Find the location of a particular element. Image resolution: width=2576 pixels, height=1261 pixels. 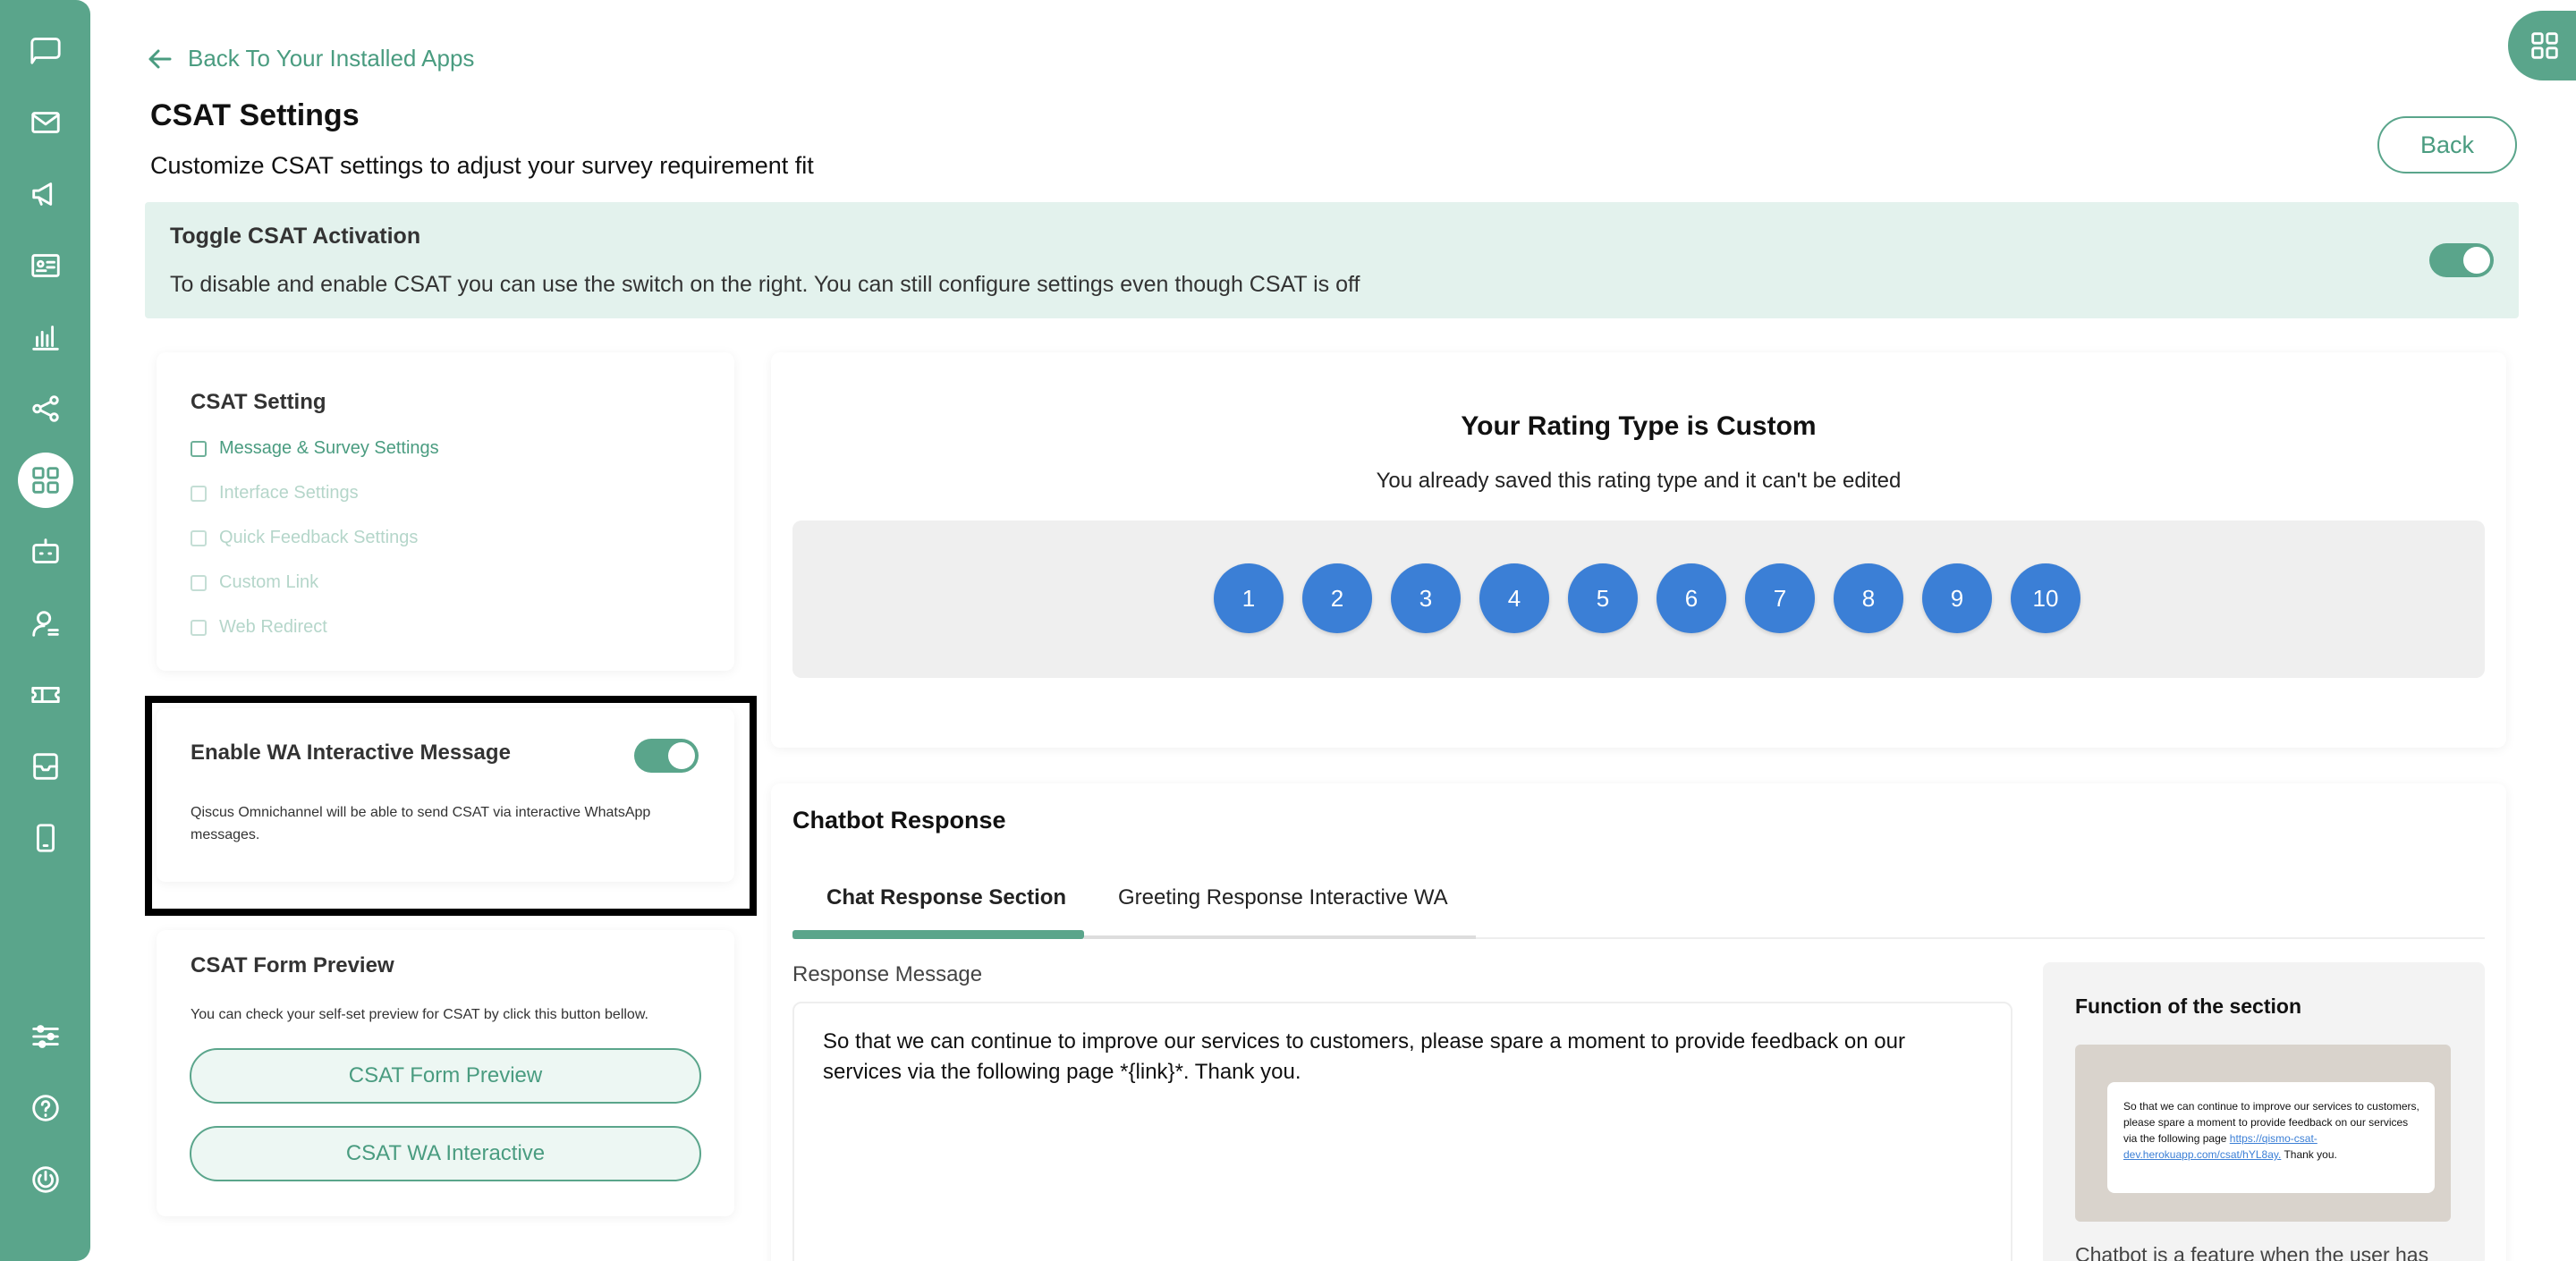

menu-custom-link: Custom Link is located at coordinates (254, 582).